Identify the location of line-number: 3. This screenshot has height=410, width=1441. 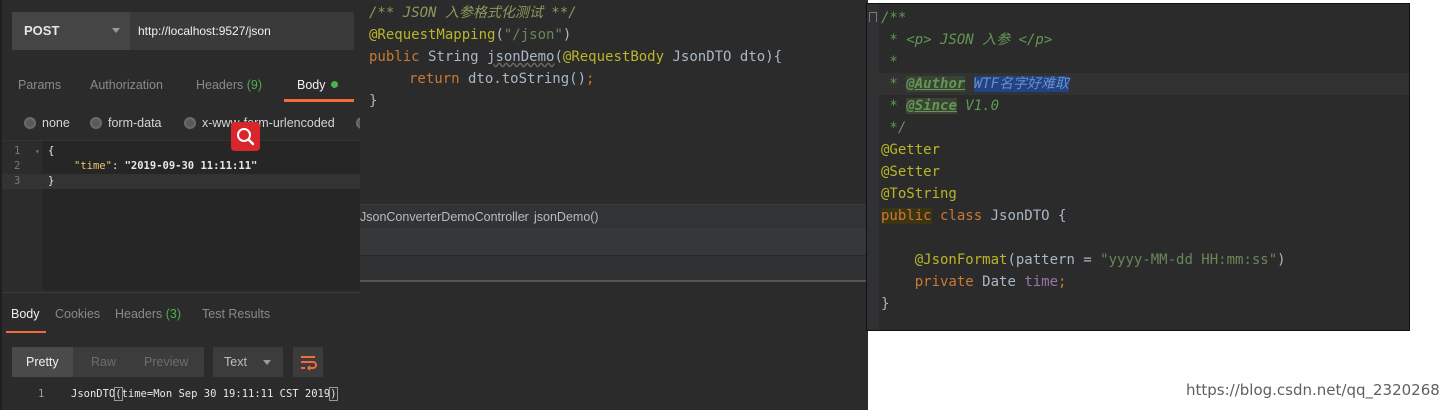
(17, 181).